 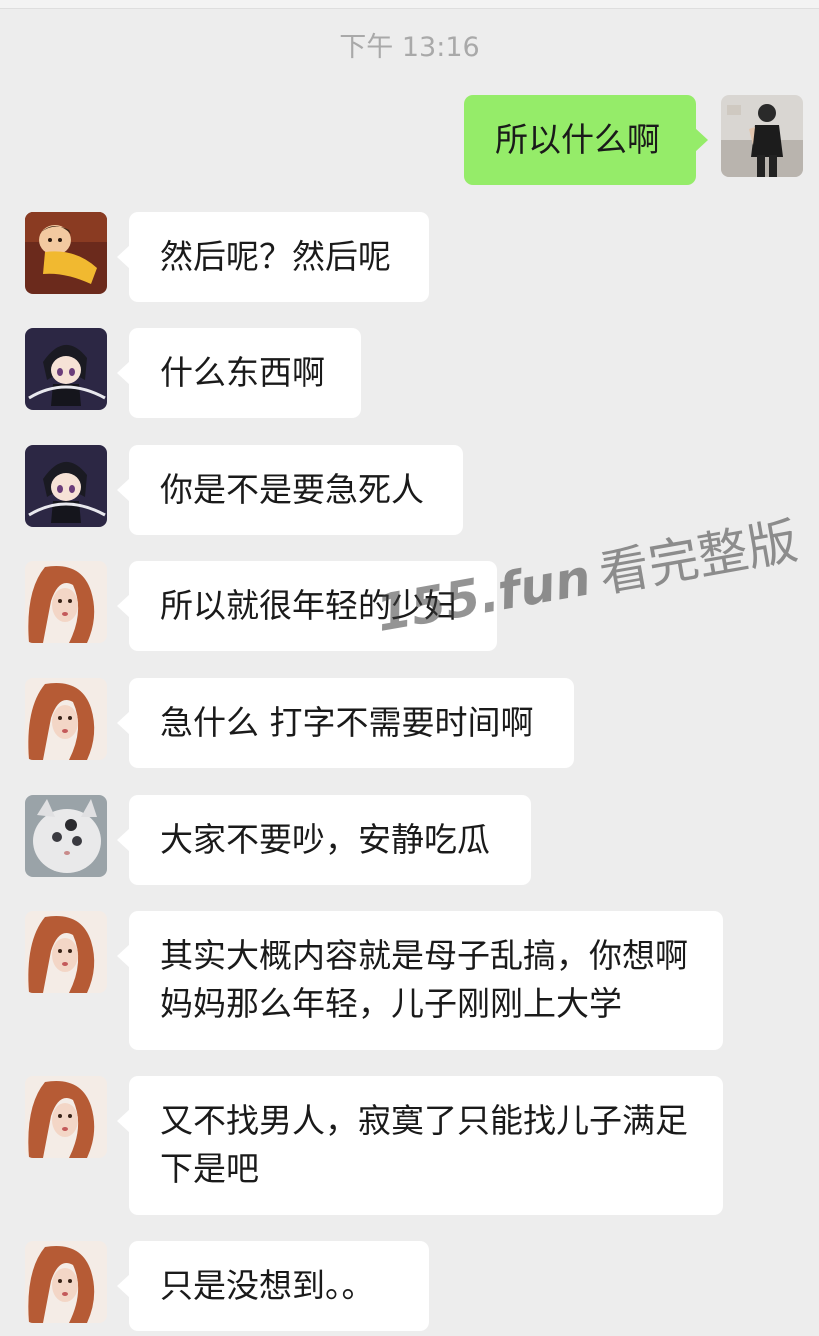 What do you see at coordinates (267, 1285) in the screenshot?
I see `message-text: 只是没想到。。` at bounding box center [267, 1285].